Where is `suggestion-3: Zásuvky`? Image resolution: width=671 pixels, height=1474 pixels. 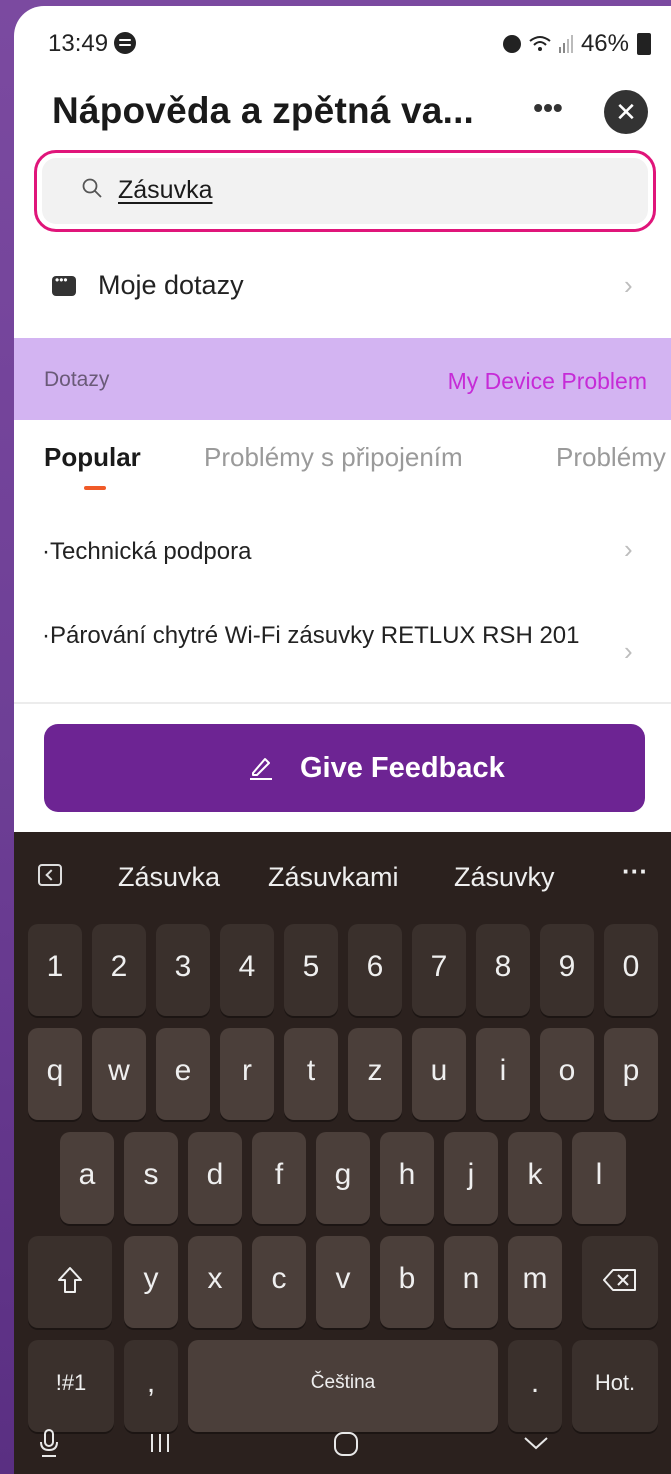 suggestion-3: Zásuvky is located at coordinates (504, 877).